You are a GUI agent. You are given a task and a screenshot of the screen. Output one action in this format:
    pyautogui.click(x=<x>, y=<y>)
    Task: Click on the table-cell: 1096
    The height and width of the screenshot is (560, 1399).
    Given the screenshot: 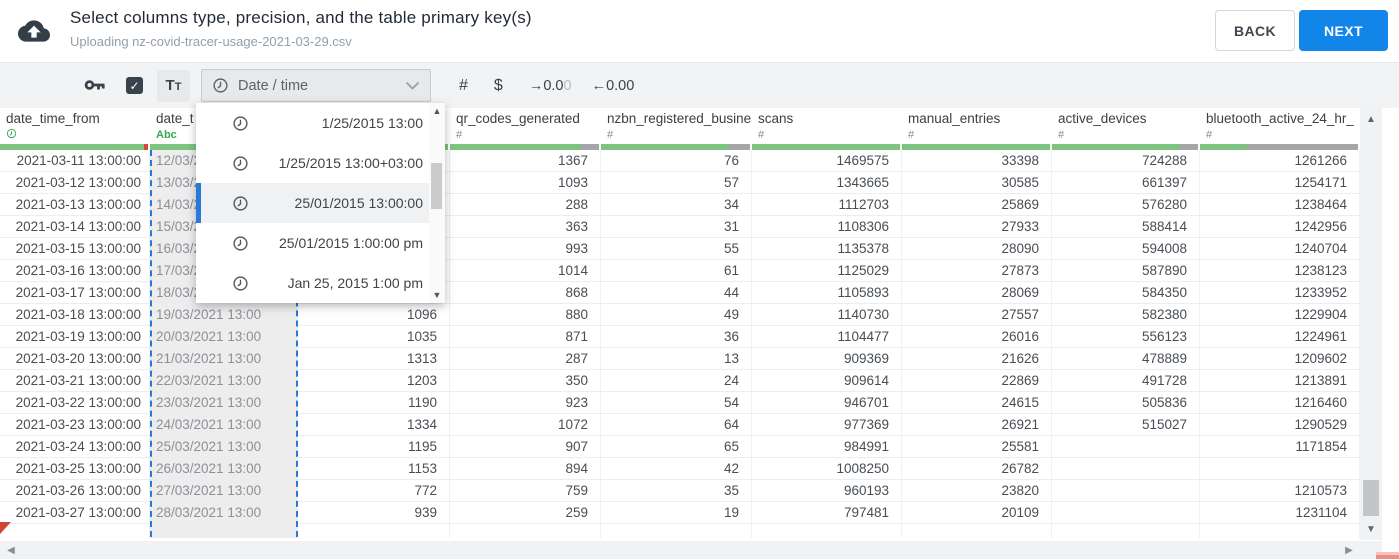 What is the action you would take?
    pyautogui.click(x=374, y=314)
    